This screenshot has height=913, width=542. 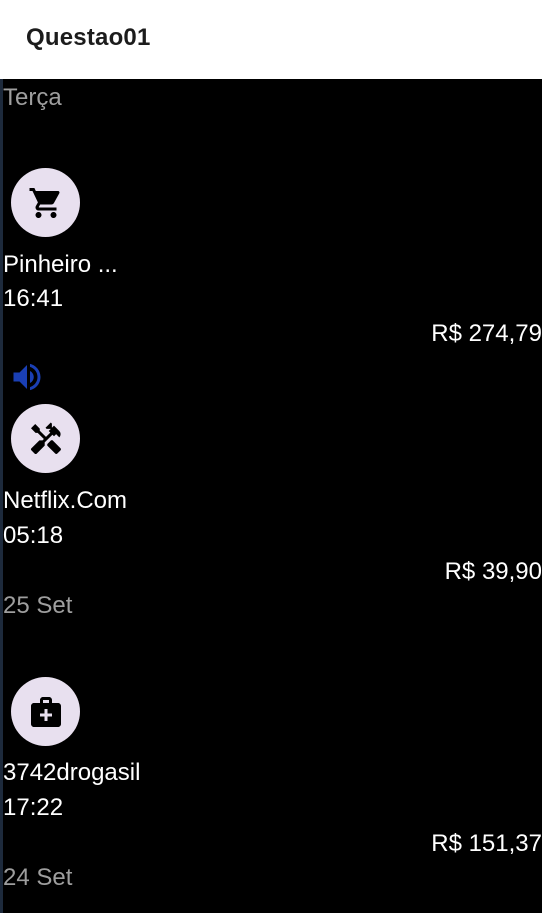 What do you see at coordinates (33, 535) in the screenshot?
I see `transaction-time: 05:18` at bounding box center [33, 535].